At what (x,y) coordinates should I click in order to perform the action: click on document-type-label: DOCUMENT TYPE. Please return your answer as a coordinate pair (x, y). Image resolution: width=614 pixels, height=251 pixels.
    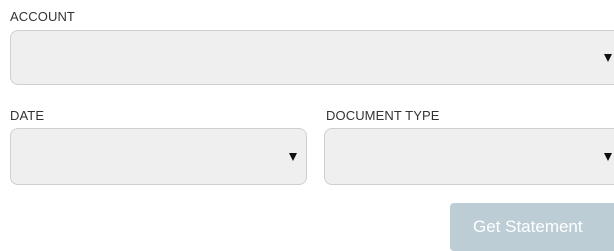
    Looking at the image, I should click on (383, 115).